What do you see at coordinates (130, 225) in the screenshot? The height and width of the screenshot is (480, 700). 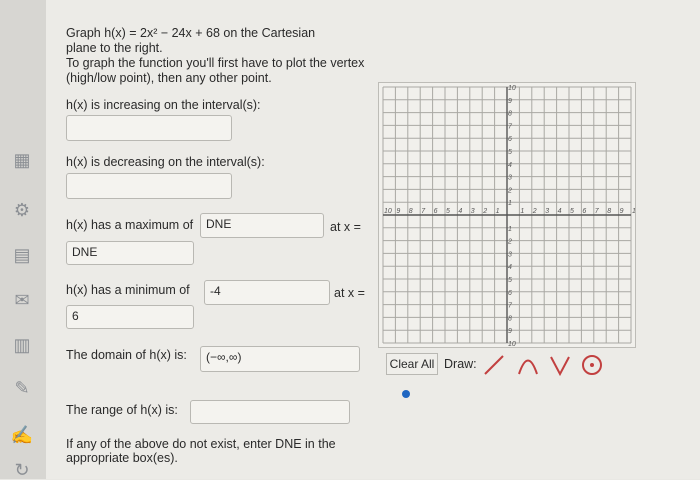 I see `maximum-label: h(x) has a maximum of` at bounding box center [130, 225].